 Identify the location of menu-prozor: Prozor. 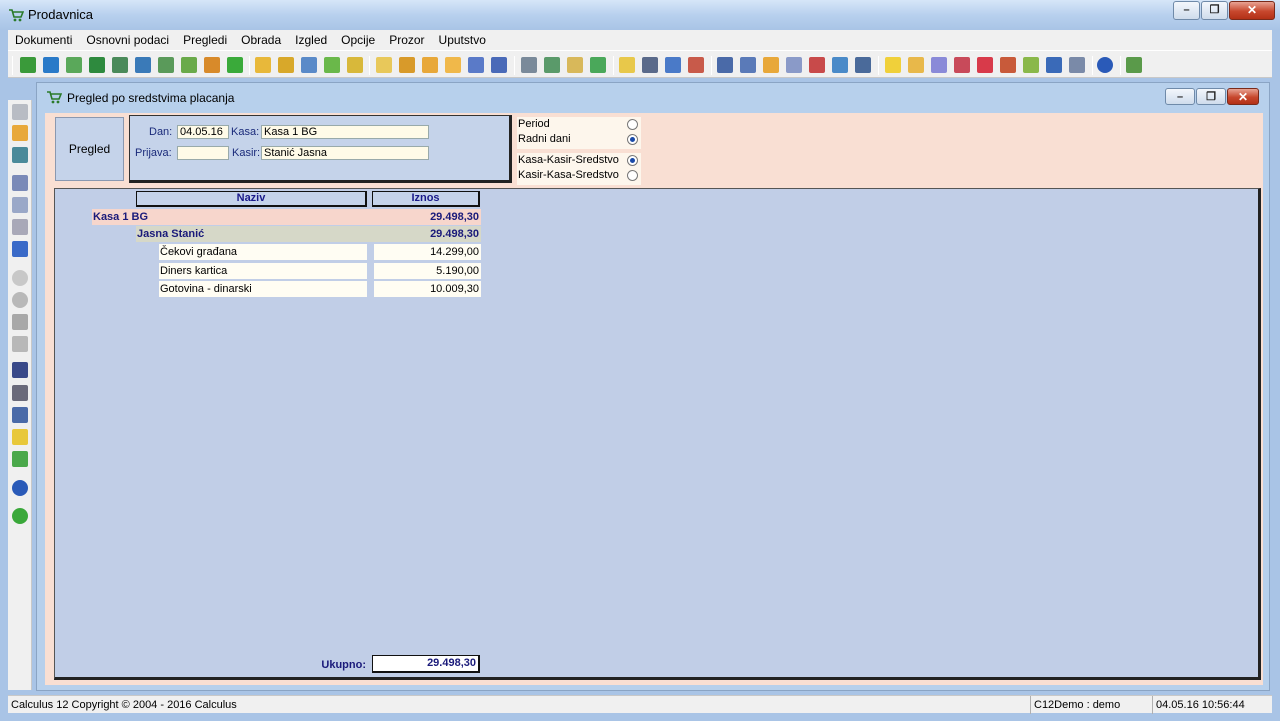
(406, 40).